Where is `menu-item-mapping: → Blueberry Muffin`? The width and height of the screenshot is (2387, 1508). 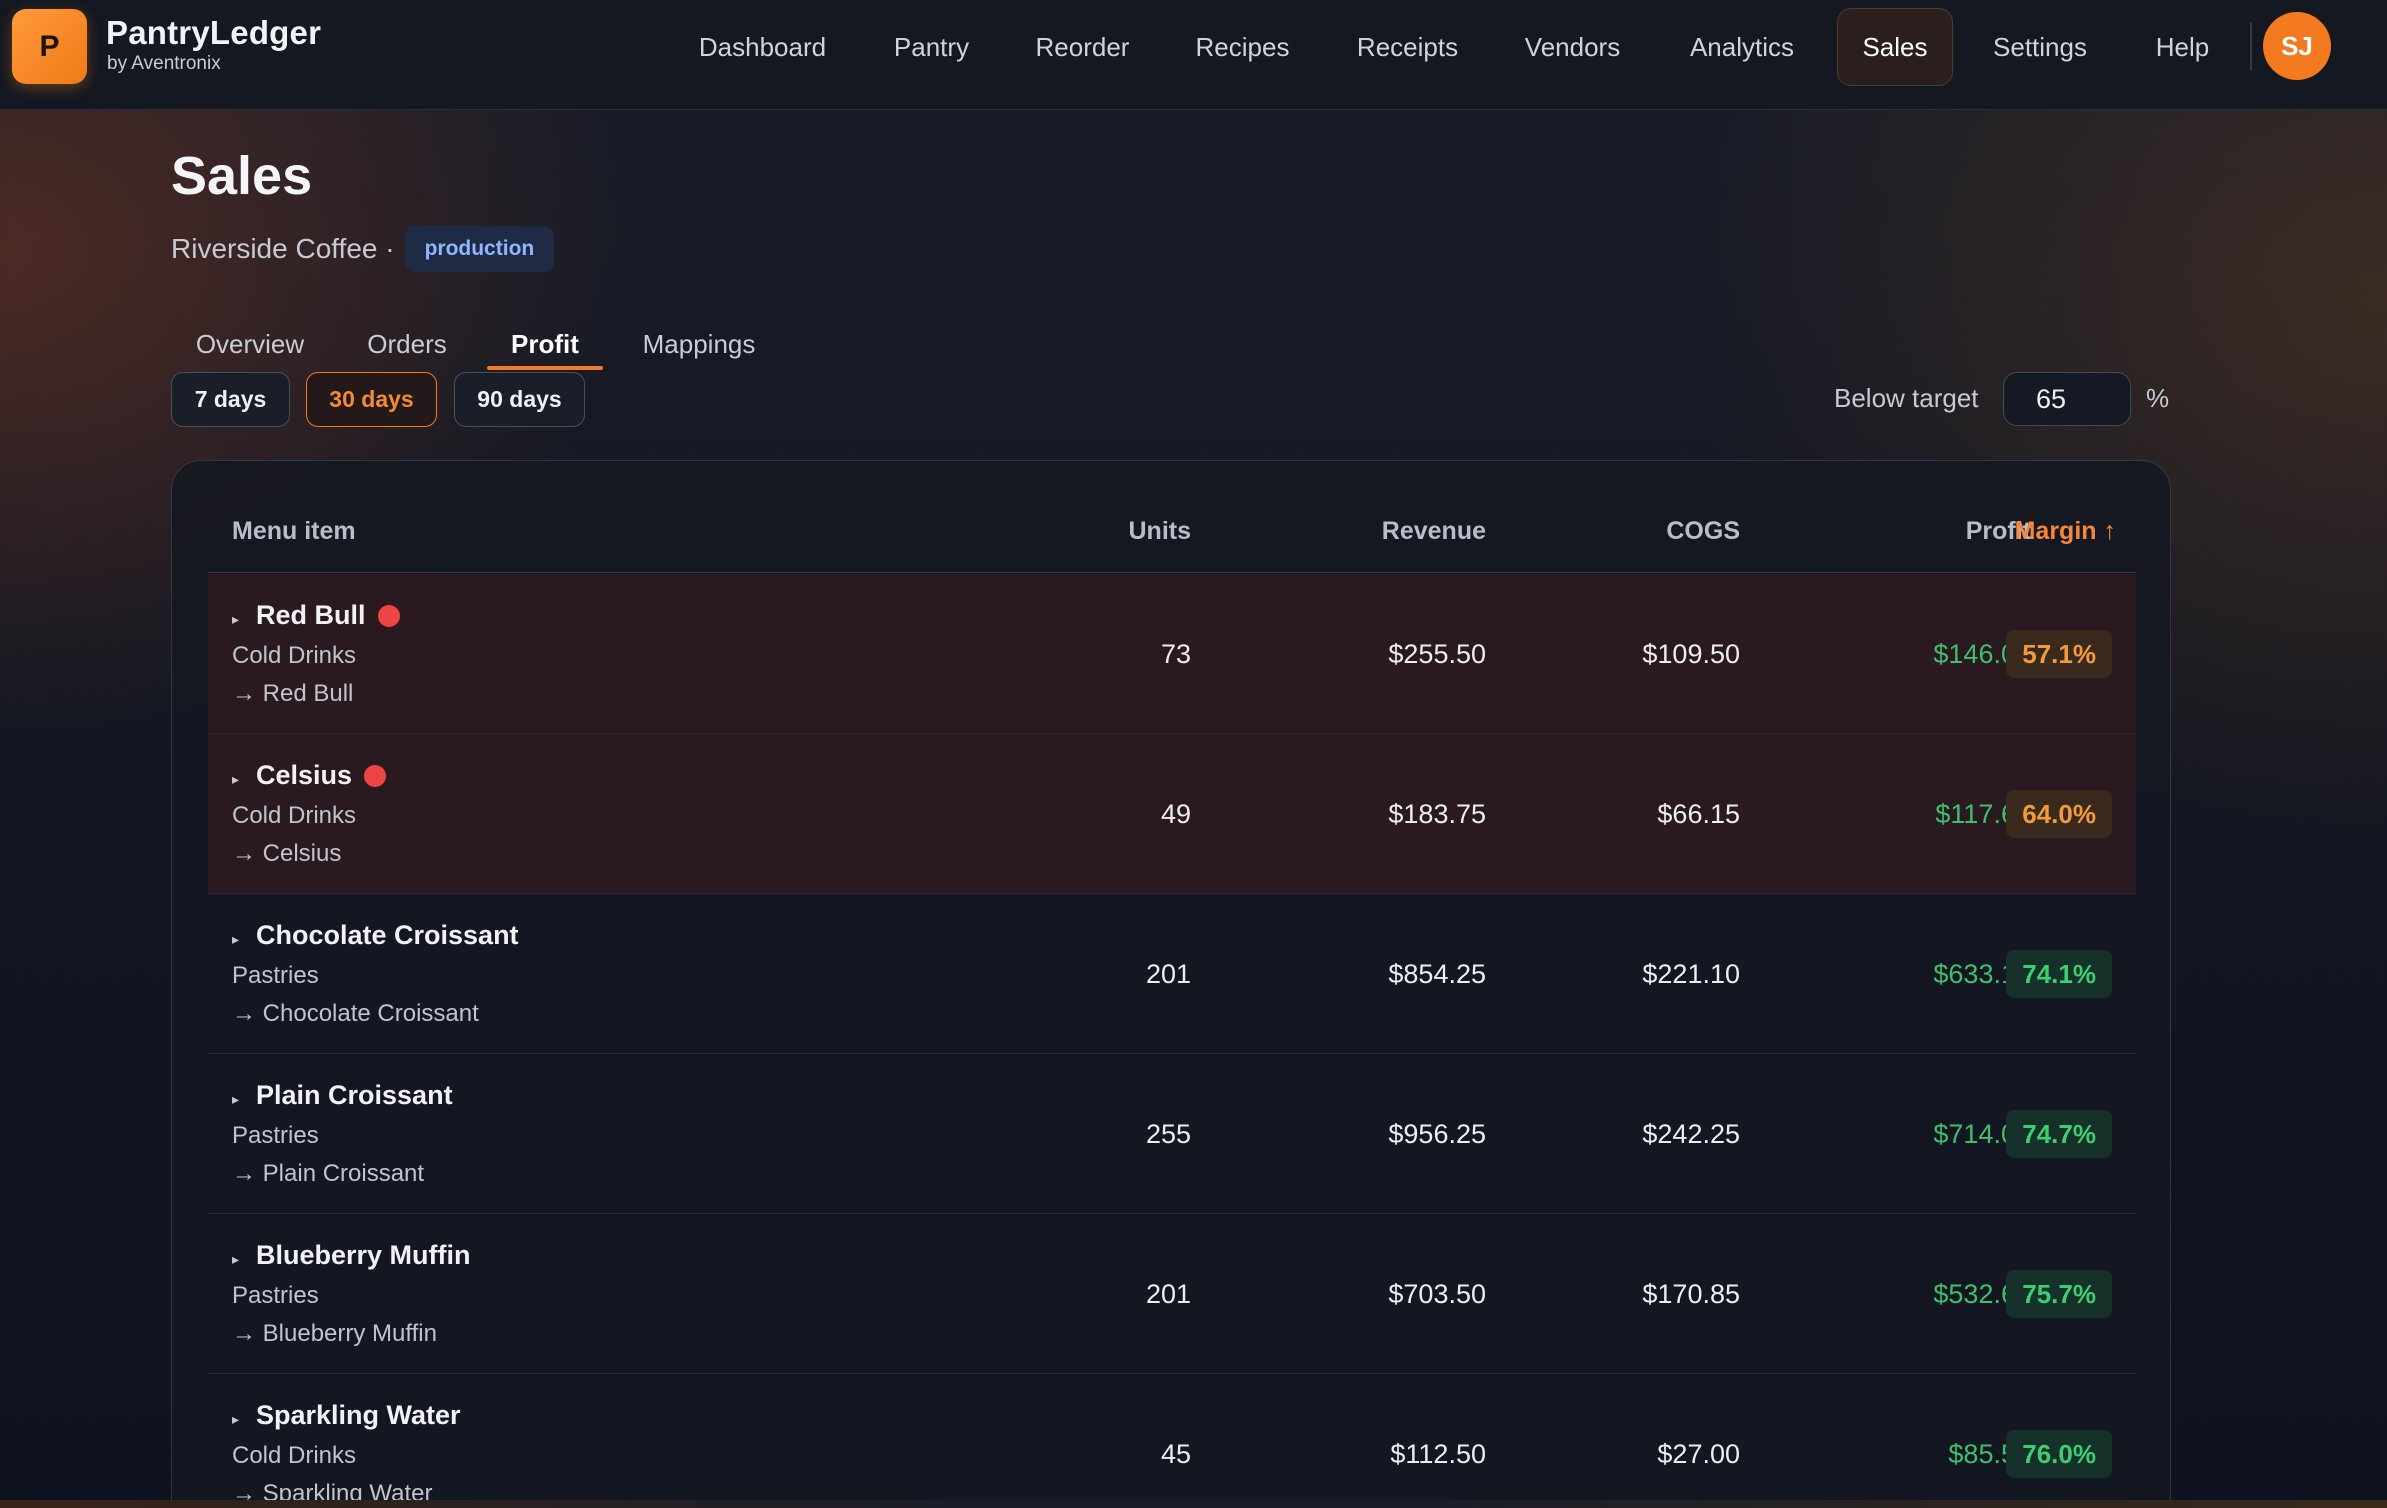
menu-item-mapping: → Blueberry Muffin is located at coordinates (334, 1333).